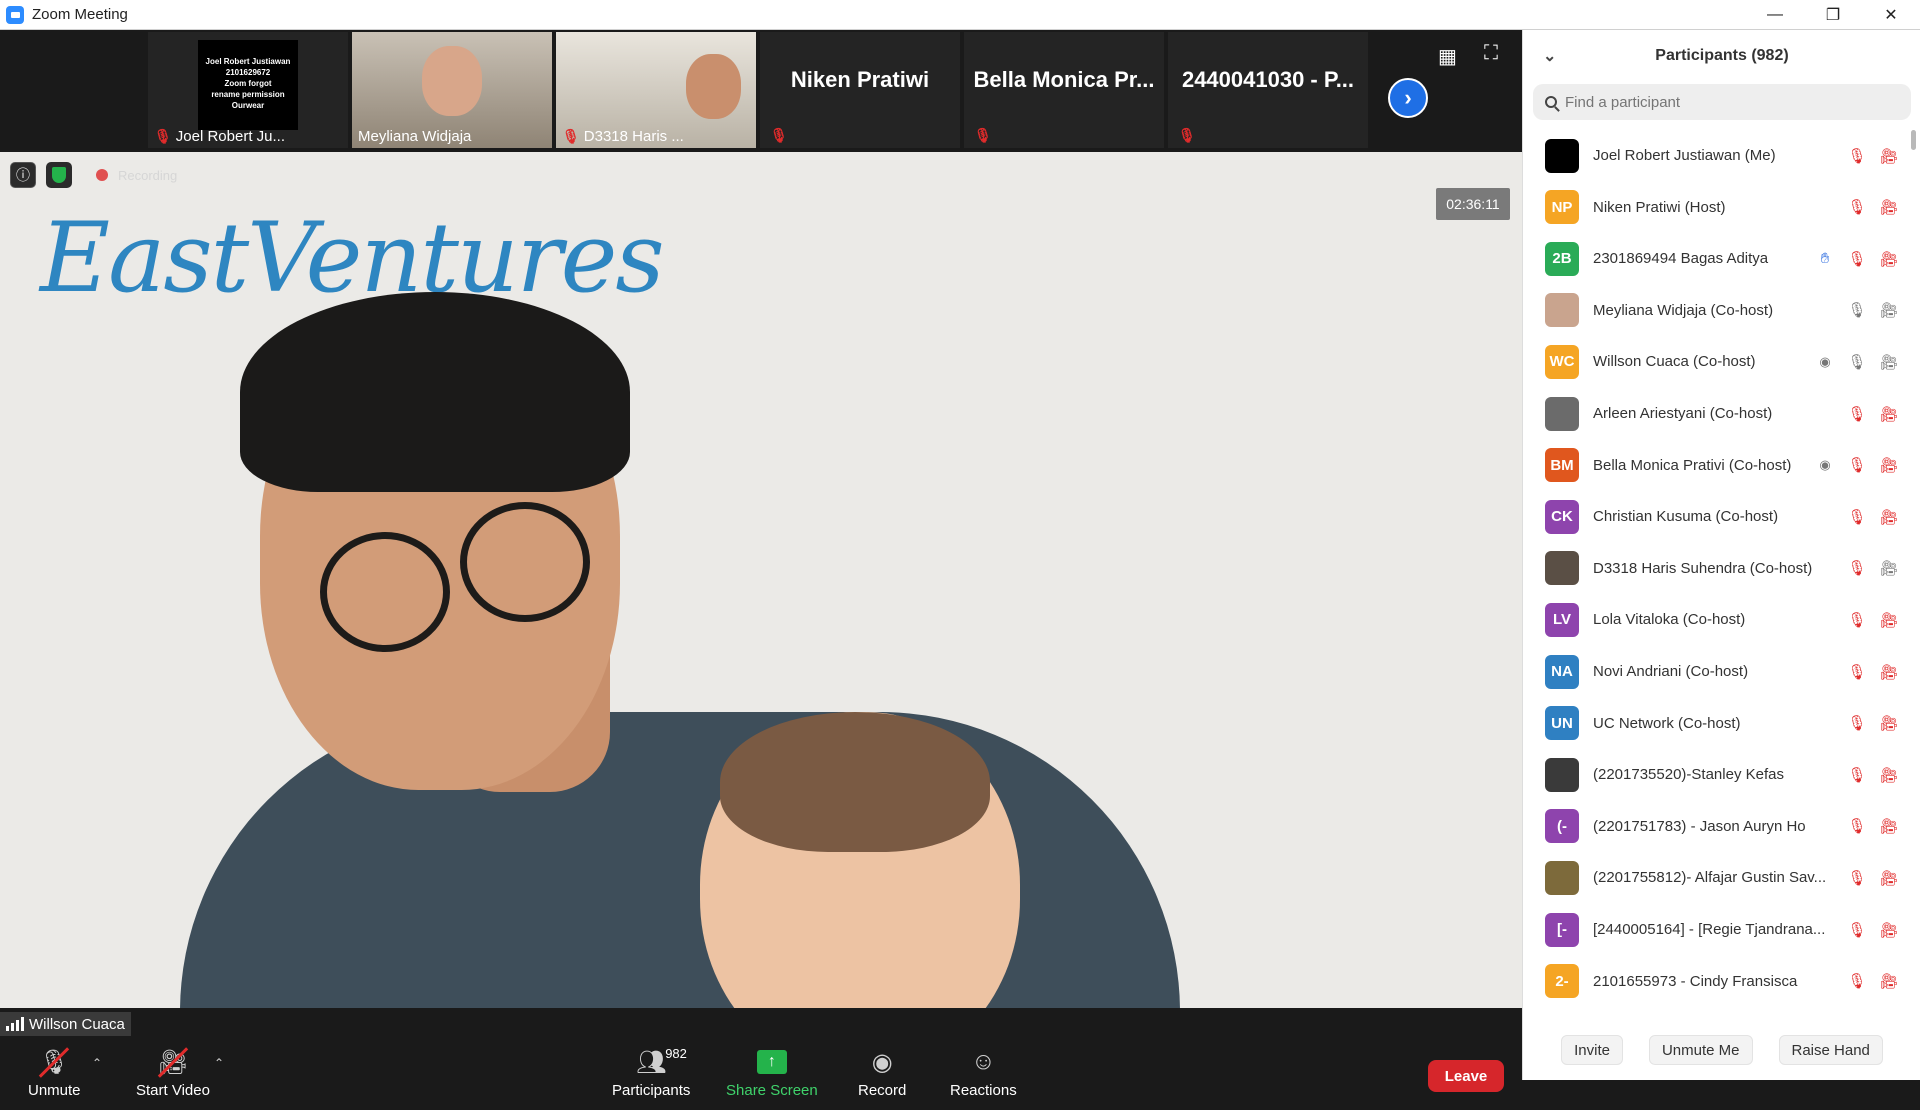  I want to click on participant-row: [- [2440005164] - [Regie Tjandrana... 🎙︎ 🎥︎, so click(1718, 929).